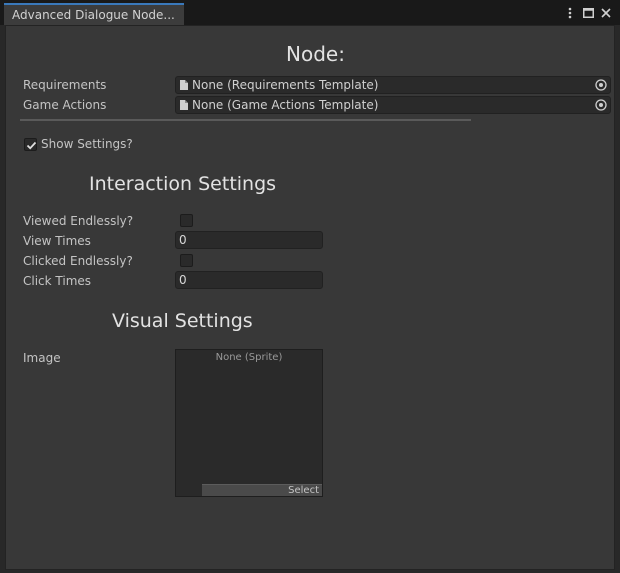 This screenshot has width=620, height=573. Describe the element at coordinates (65, 85) in the screenshot. I see `requirements-label: Requirements` at that location.